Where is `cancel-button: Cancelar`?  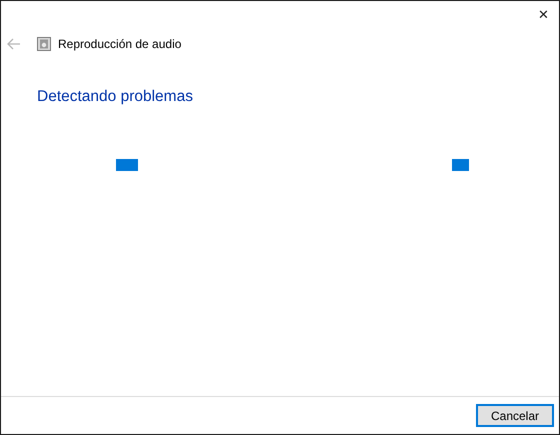 cancel-button: Cancelar is located at coordinates (515, 415).